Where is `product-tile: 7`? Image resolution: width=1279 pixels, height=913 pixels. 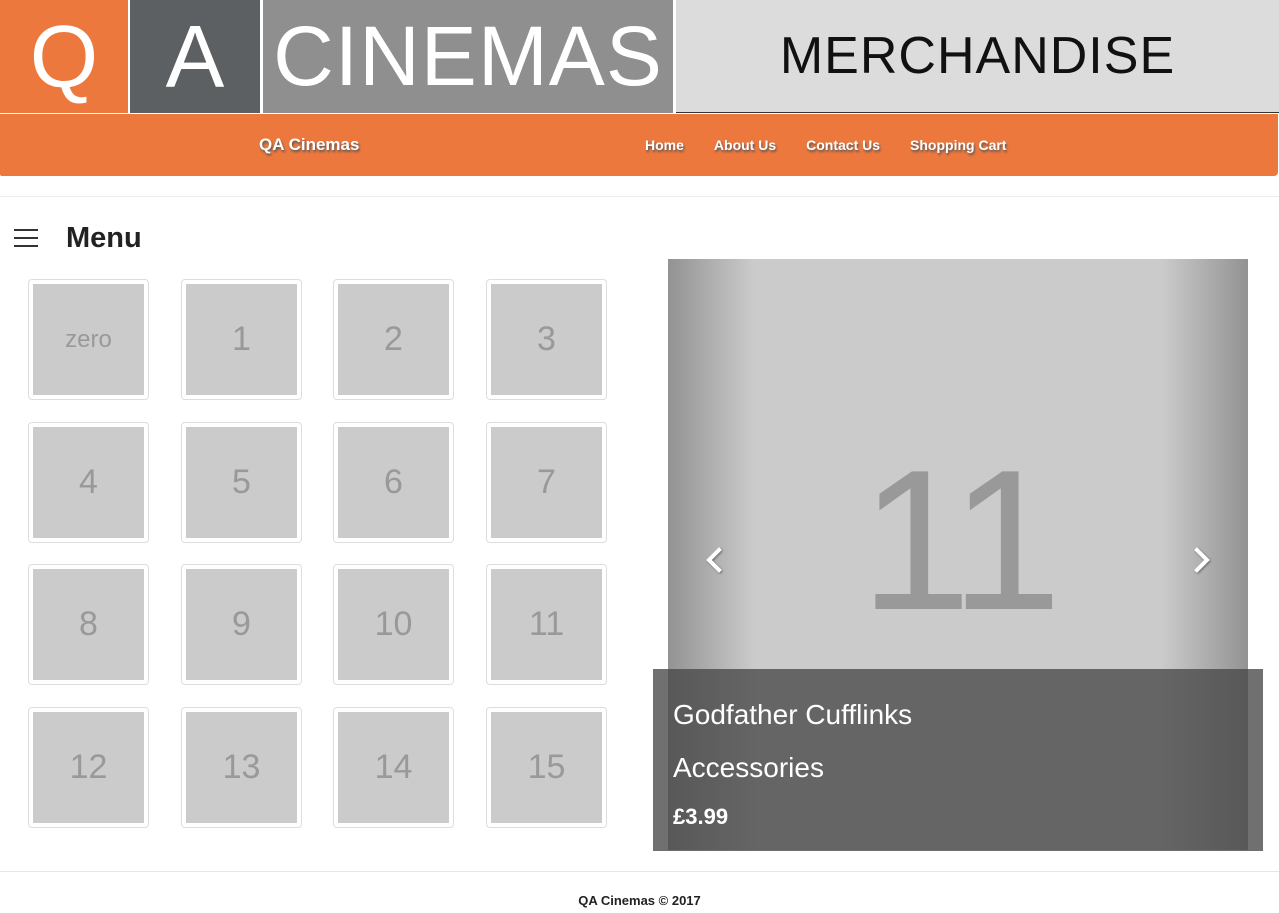 product-tile: 7 is located at coordinates (546, 482).